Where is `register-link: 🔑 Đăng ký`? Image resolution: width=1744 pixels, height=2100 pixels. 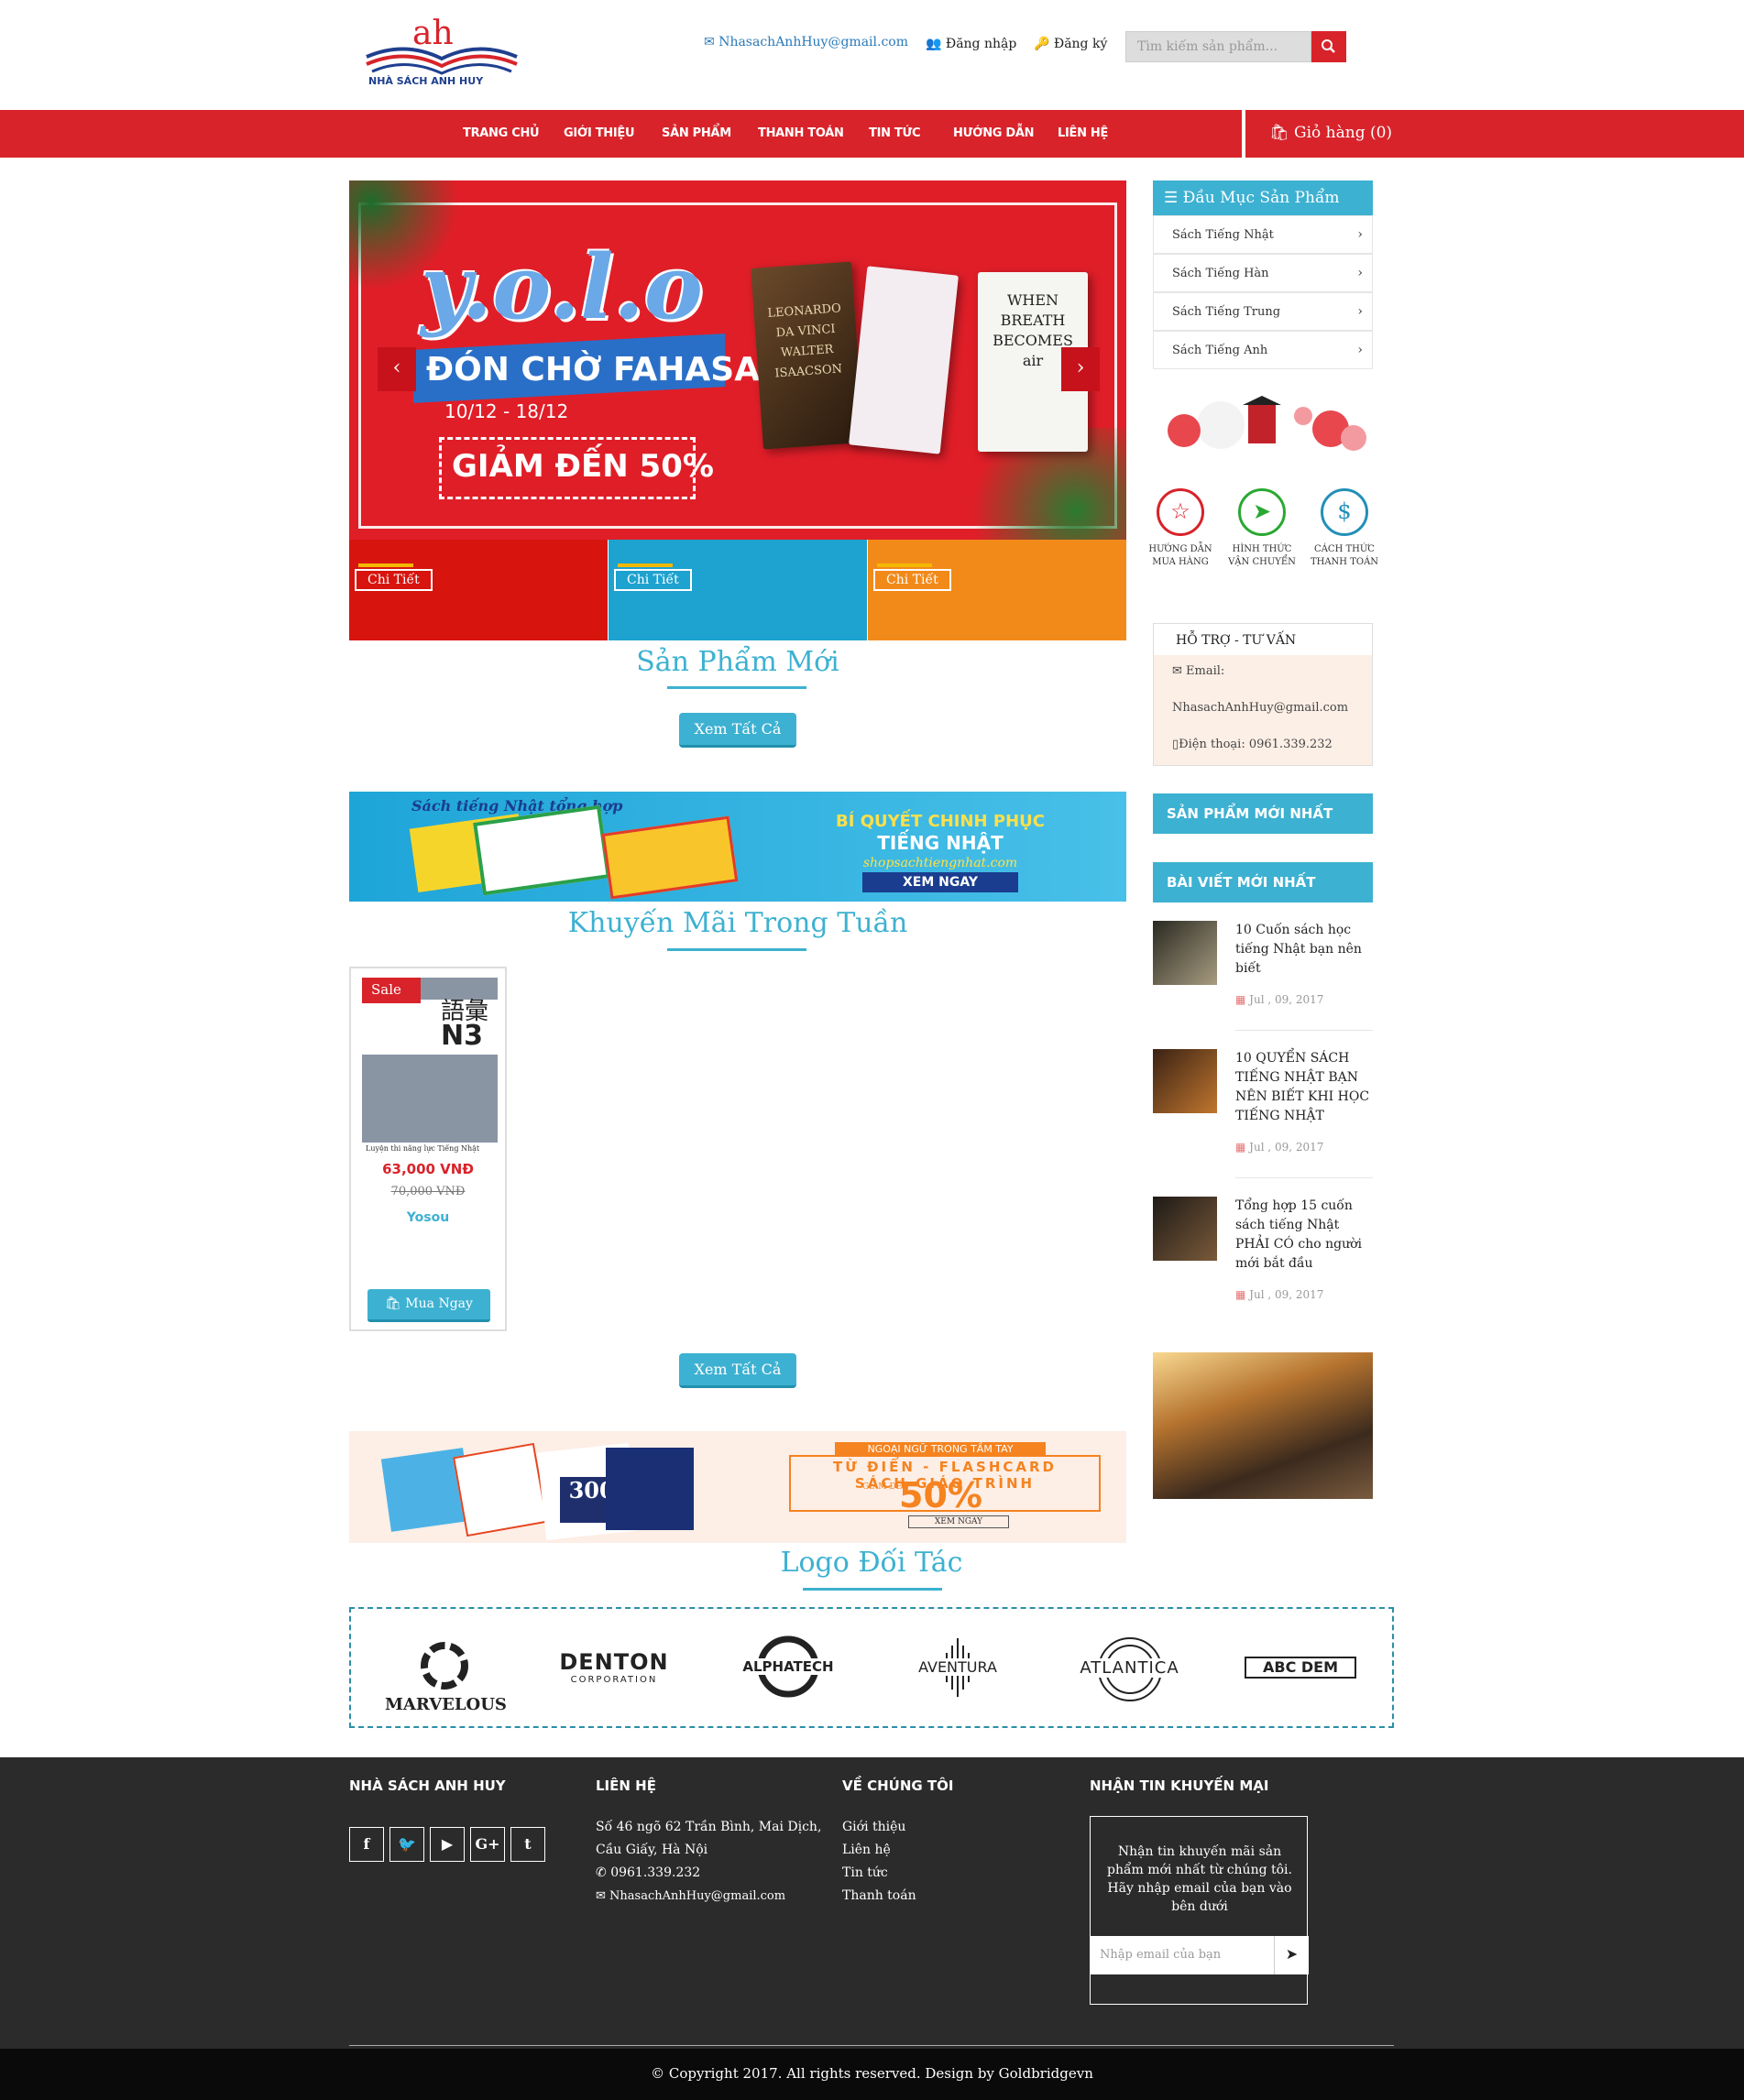 register-link: 🔑 Đăng ký is located at coordinates (1070, 44).